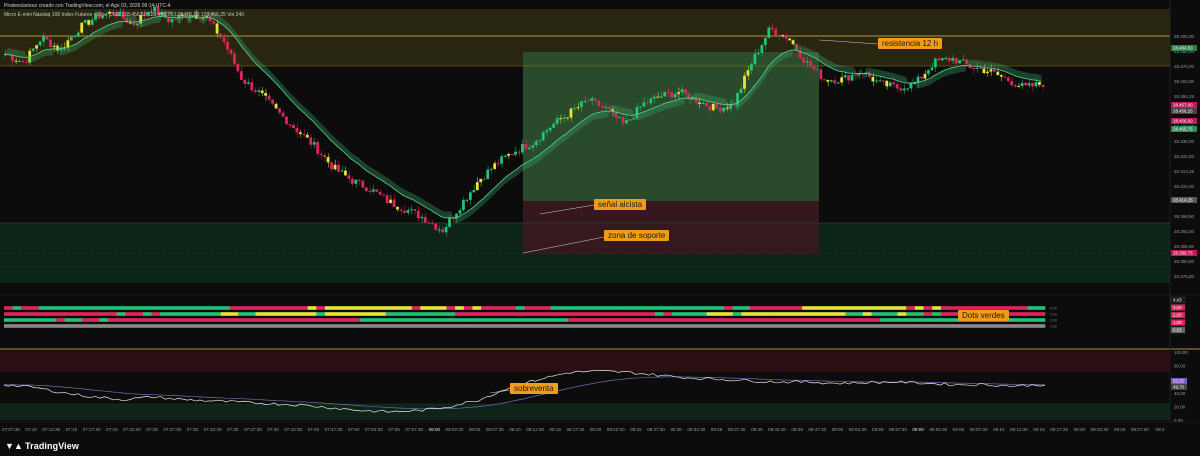  What do you see at coordinates (374, 429) in the screenshot?
I see `time-axis-label: 07:52:30` at bounding box center [374, 429].